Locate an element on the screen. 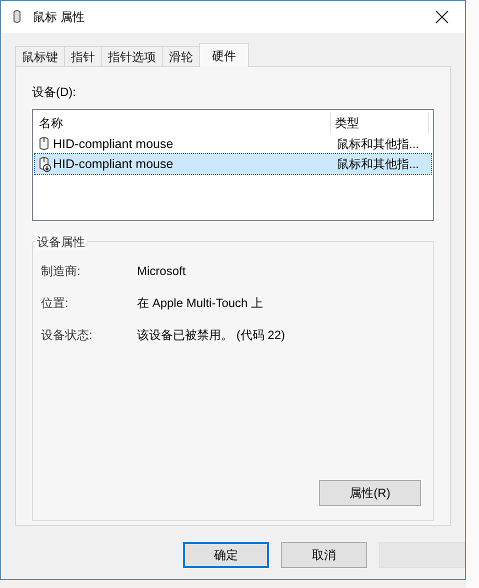  window-title: 鼠标 属性 is located at coordinates (59, 17).